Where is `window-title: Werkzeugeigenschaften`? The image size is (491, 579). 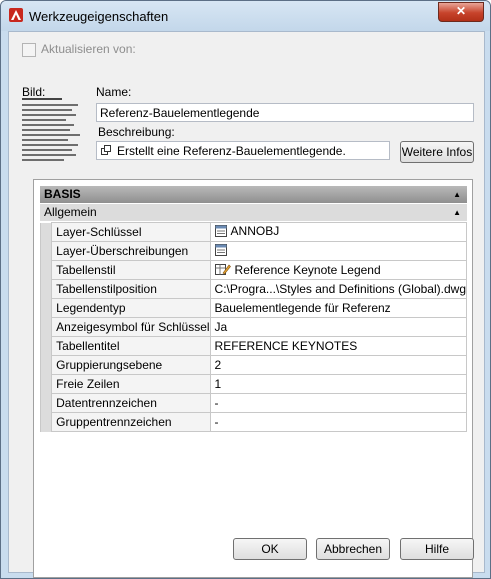 window-title: Werkzeugeigenschaften is located at coordinates (99, 16).